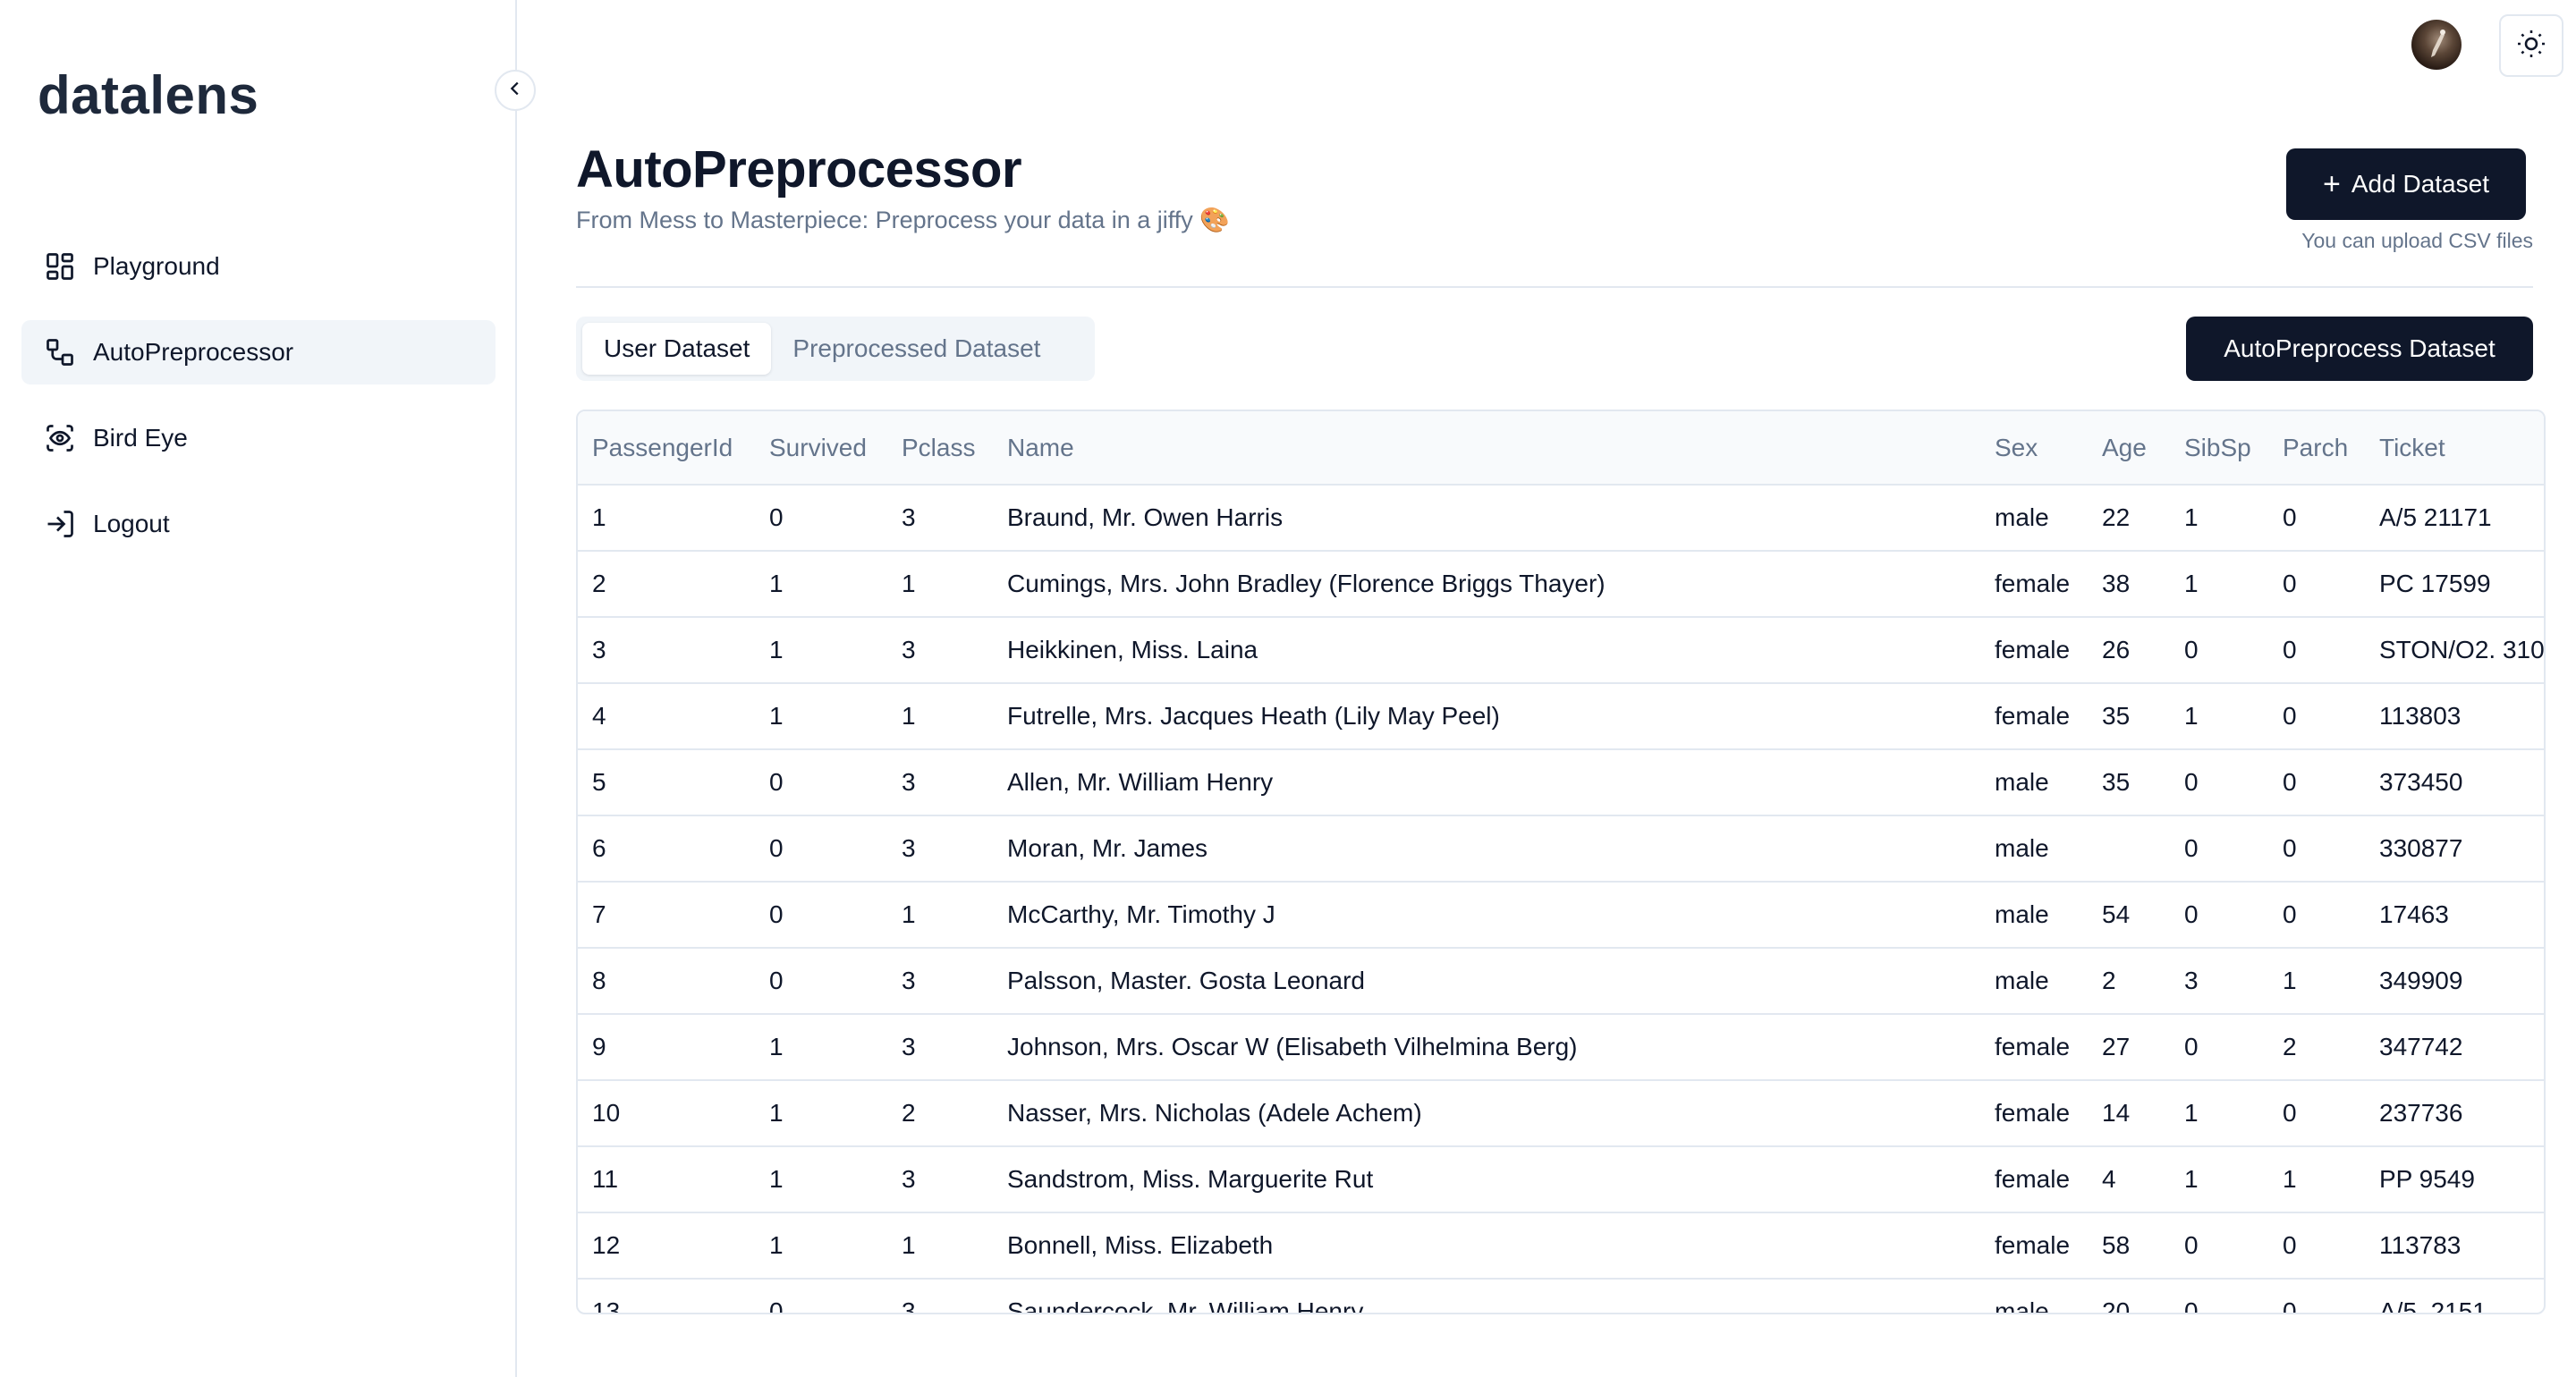 This screenshot has width=2576, height=1377. What do you see at coordinates (1561, 915) in the screenshot?
I see `table-row: 7 0 1 McCarthy, Mr. Timothy J male 54 0 0 17463` at bounding box center [1561, 915].